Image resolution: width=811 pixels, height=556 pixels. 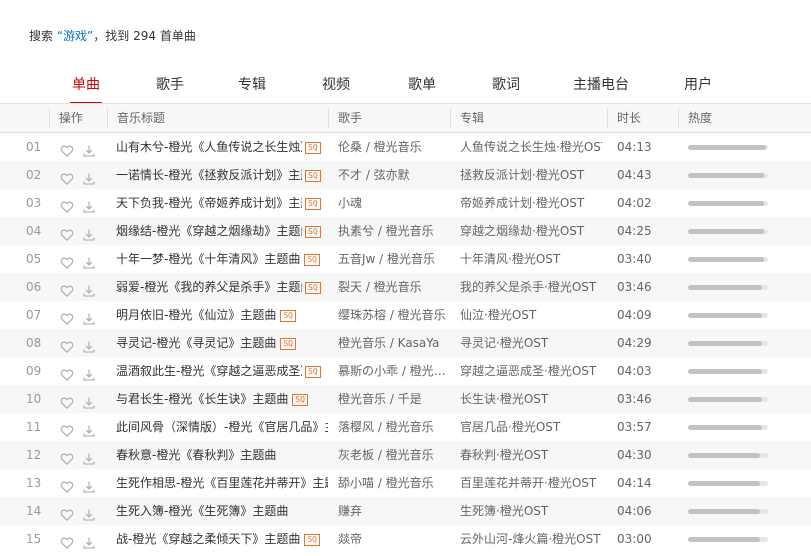 What do you see at coordinates (531, 287) in the screenshot?
I see `song-album: 我的养父是杀手·橙光OST` at bounding box center [531, 287].